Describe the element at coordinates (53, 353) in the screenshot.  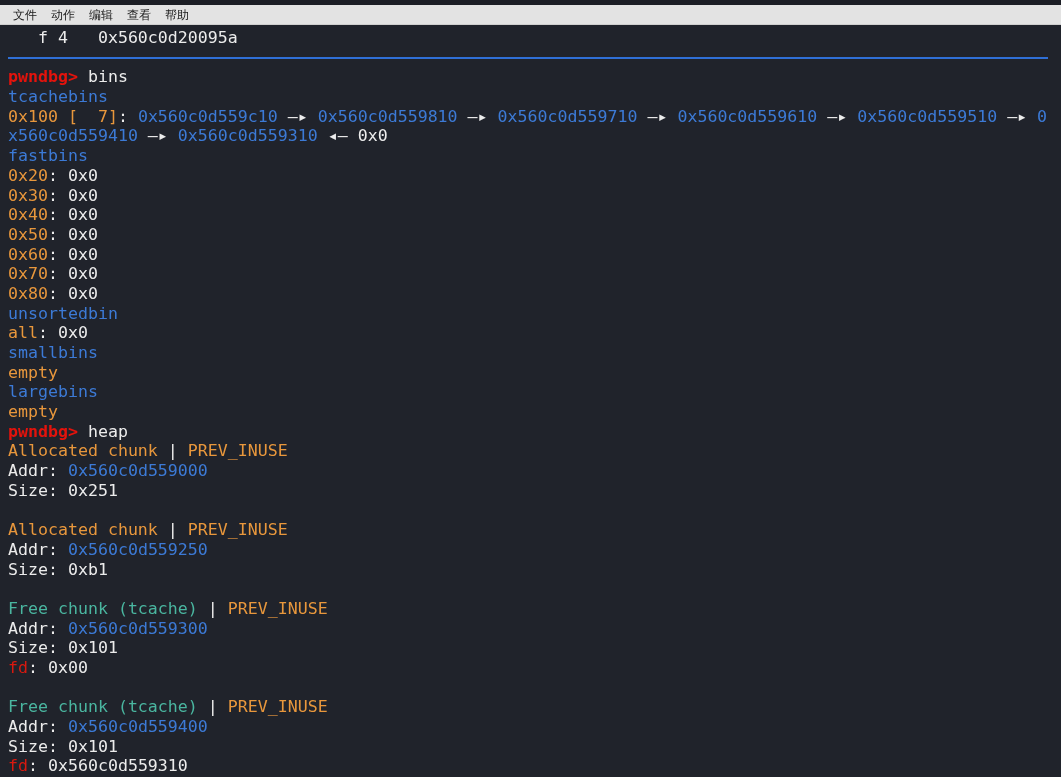
I see `terminal-line: smallbins` at that location.